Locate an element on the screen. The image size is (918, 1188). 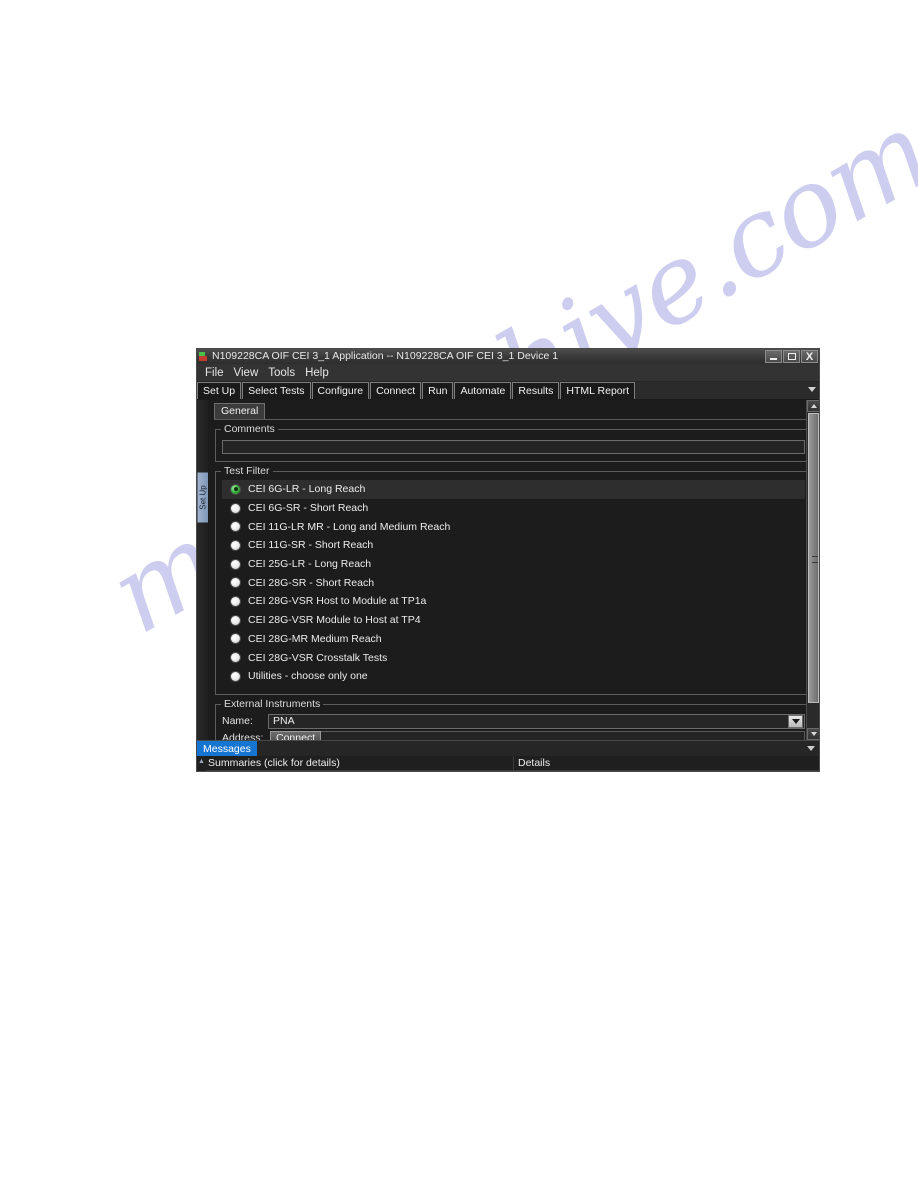
scroll-up-arrow-icon is located at coordinates (813, 406).